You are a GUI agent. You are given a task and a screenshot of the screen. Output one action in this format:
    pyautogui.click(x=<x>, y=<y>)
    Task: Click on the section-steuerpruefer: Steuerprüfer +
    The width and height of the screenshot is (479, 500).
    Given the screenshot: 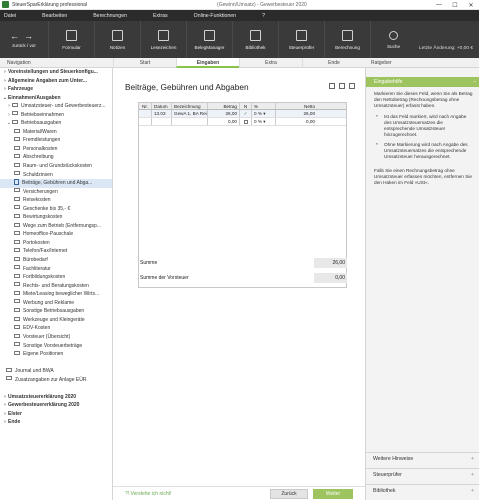 What is the action you would take?
    pyautogui.click(x=422, y=474)
    